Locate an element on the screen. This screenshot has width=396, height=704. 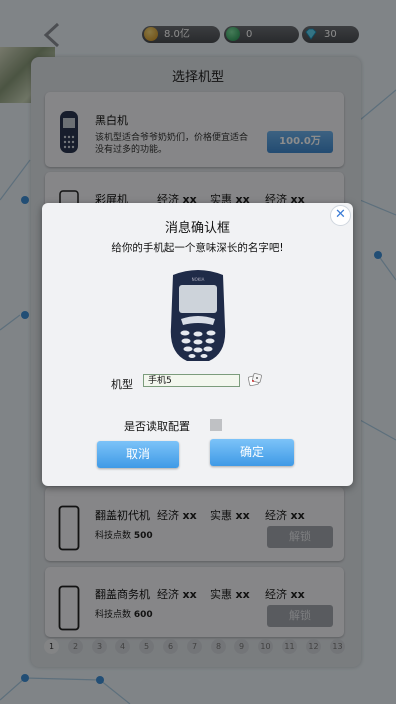
cancel-button: 取消 is located at coordinates (138, 454).